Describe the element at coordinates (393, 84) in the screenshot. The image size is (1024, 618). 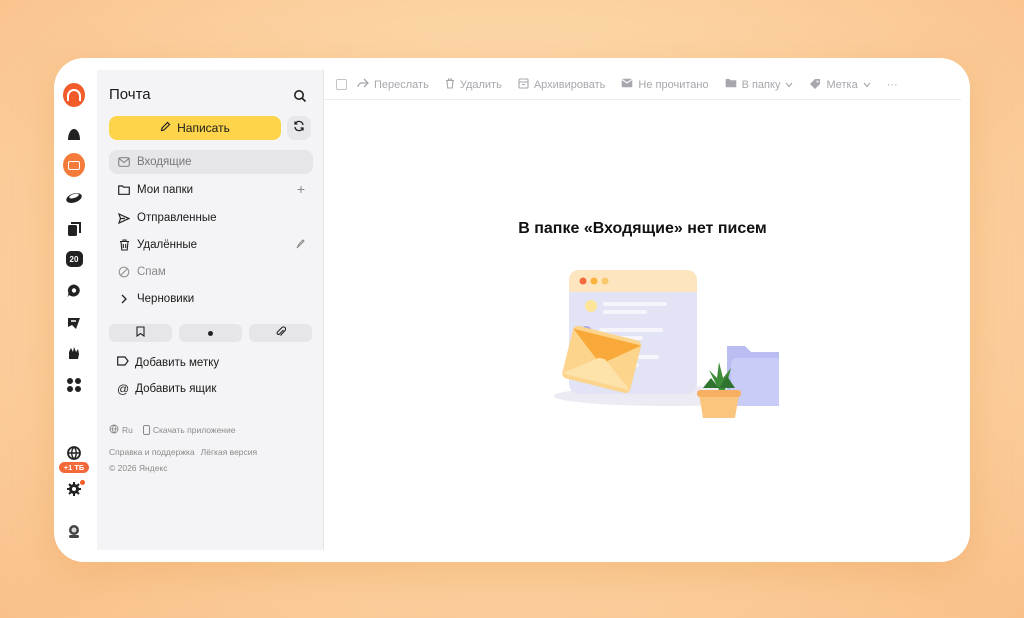
I see `forward-button: Переслать` at that location.